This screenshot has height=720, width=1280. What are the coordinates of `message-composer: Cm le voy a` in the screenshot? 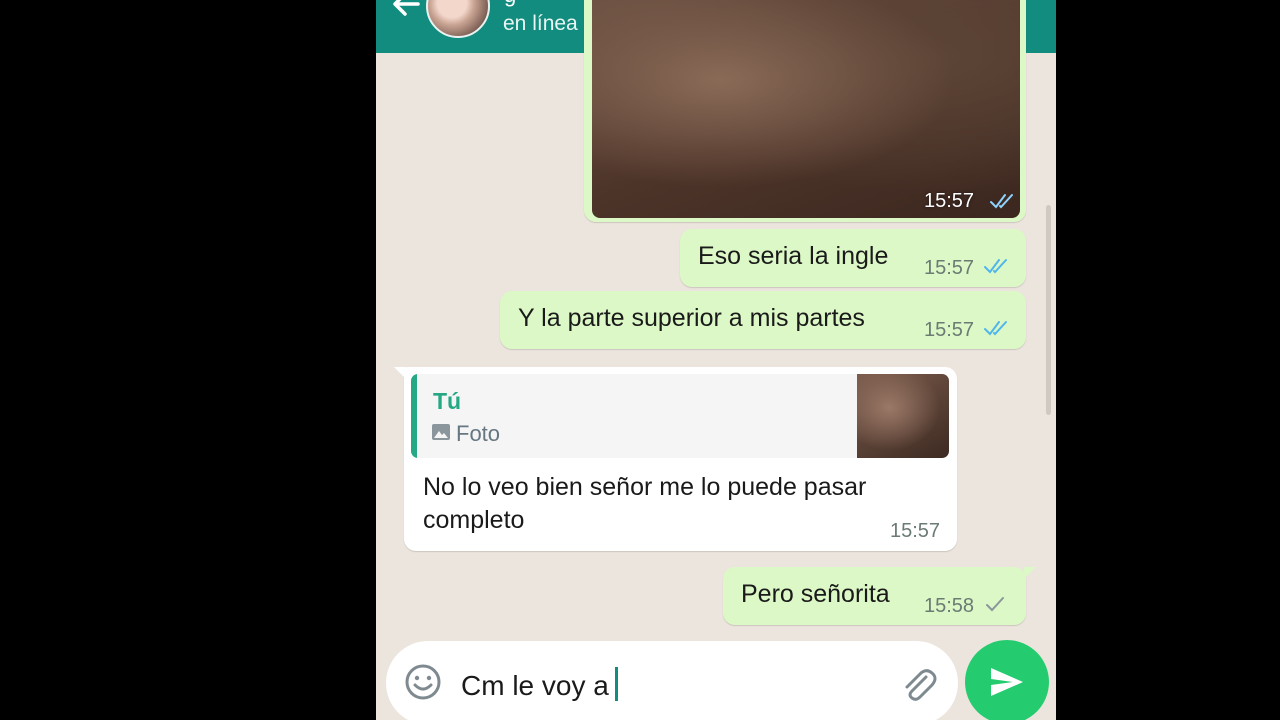 It's located at (672, 680).